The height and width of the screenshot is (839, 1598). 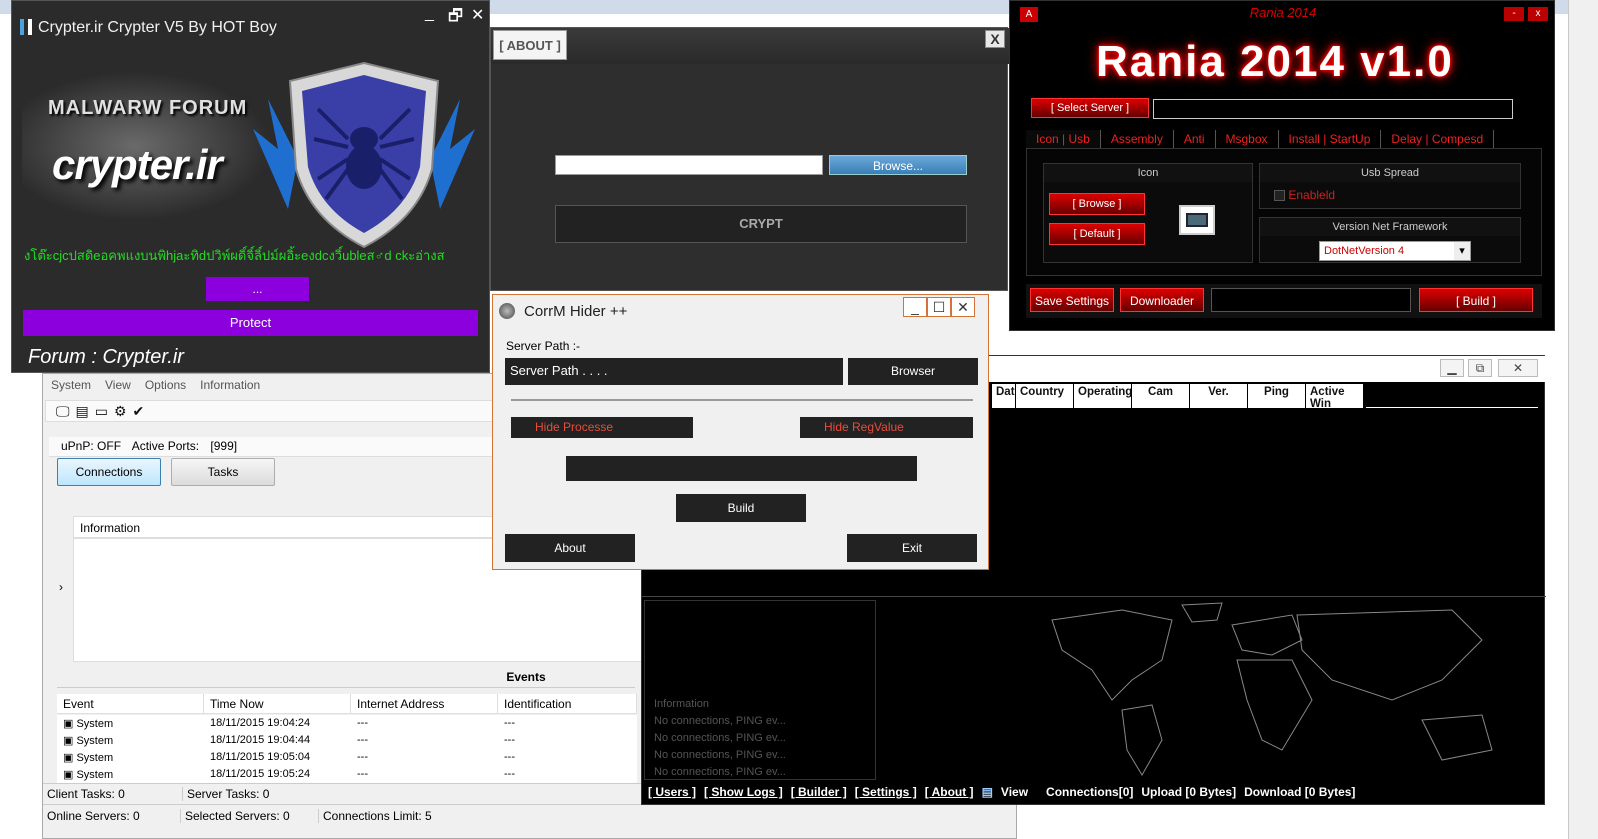 What do you see at coordinates (567, 703) in the screenshot?
I see `col-identification: Identification` at bounding box center [567, 703].